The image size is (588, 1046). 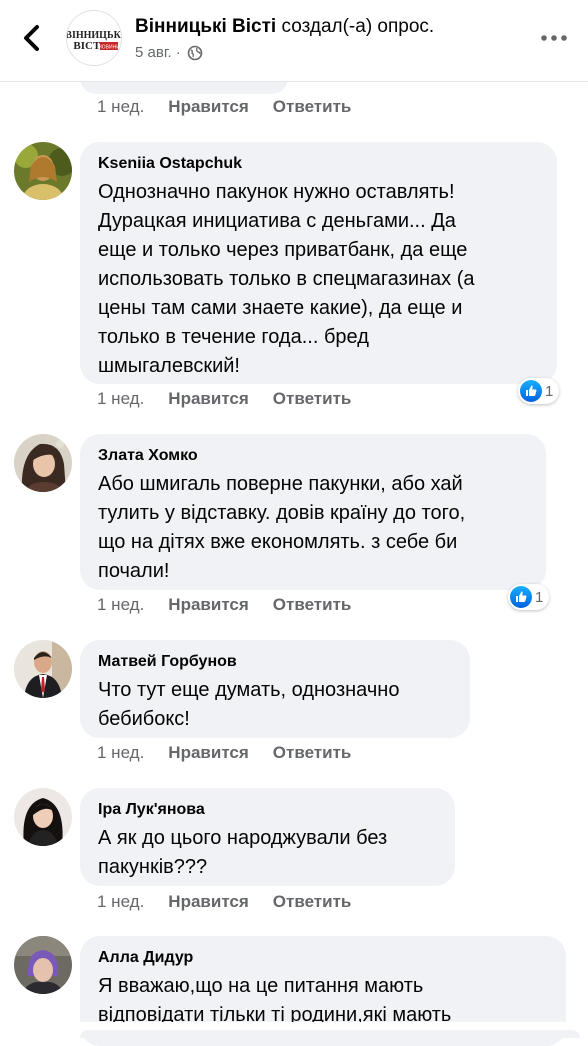 I want to click on page-avatar: ВІННИЦЬКІ ВІСТІ НОВИНИ, so click(x=94, y=38).